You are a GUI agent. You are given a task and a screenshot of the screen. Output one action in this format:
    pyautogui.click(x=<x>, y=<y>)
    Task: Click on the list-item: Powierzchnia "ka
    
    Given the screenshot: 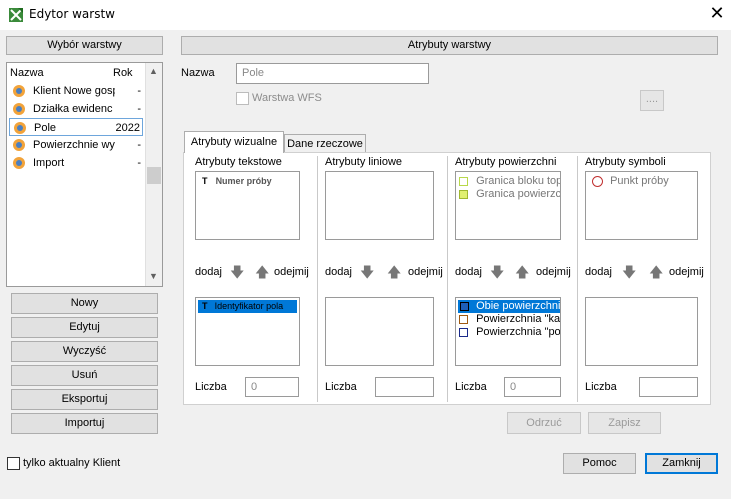 What is the action you would take?
    pyautogui.click(x=509, y=319)
    